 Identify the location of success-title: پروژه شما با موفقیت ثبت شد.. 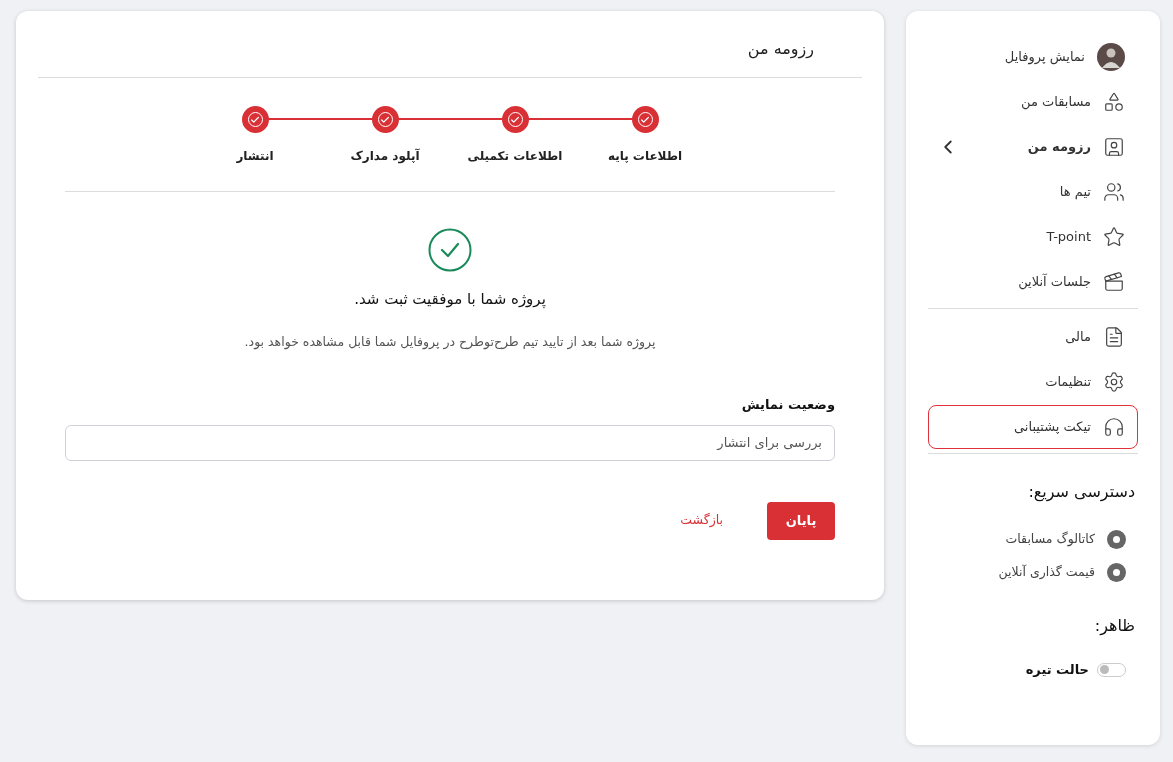
(450, 299).